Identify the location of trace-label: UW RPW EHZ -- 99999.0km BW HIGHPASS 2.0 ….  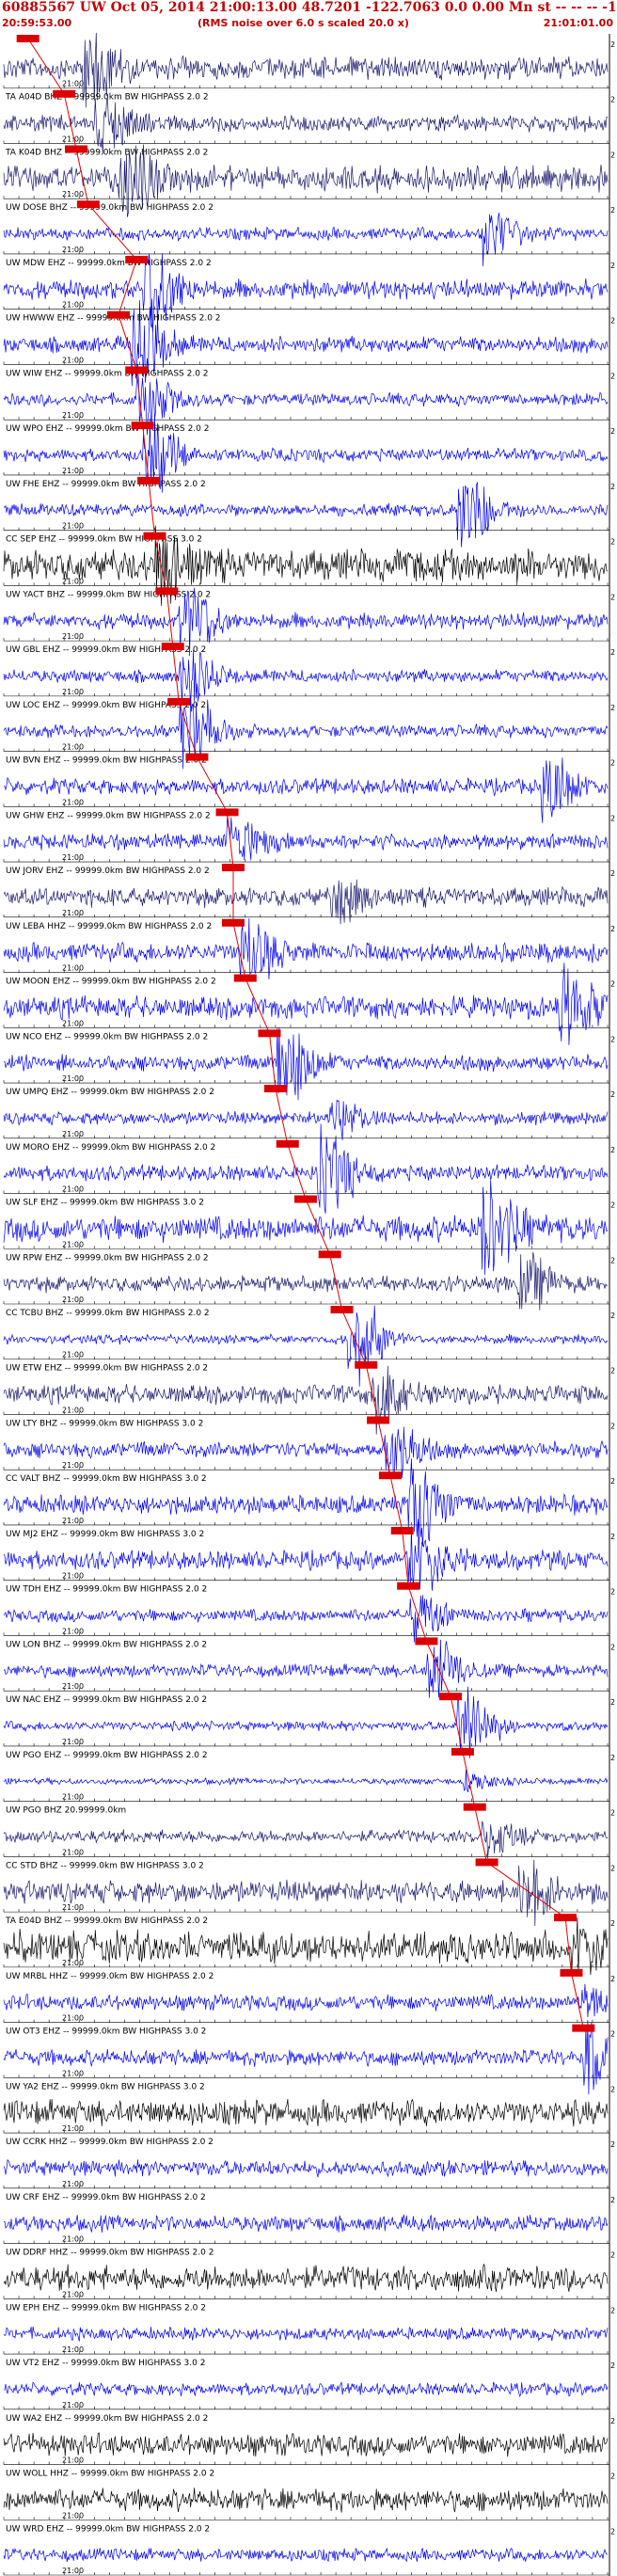
(107, 1258).